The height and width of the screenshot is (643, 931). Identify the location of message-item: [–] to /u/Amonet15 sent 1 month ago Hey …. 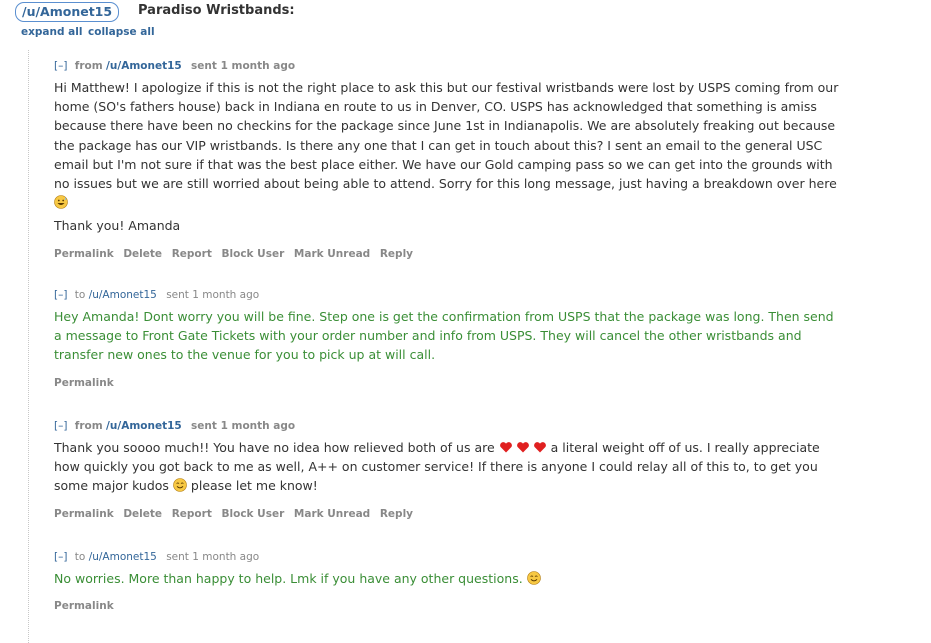
(449, 338).